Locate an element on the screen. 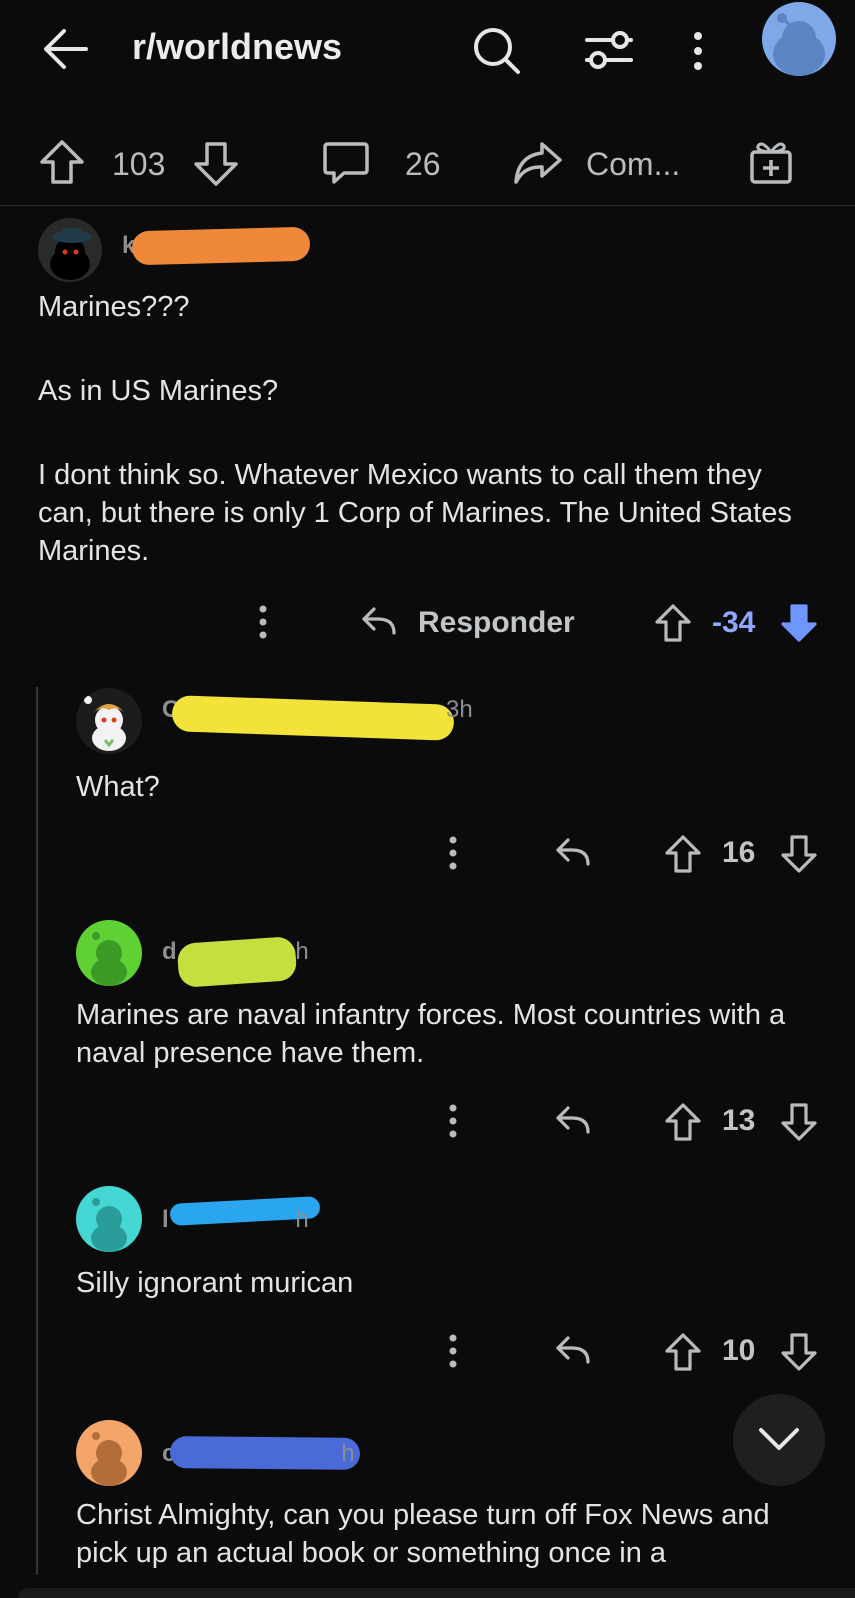 This screenshot has height=1598, width=855. scroll-down-button is located at coordinates (779, 1440).